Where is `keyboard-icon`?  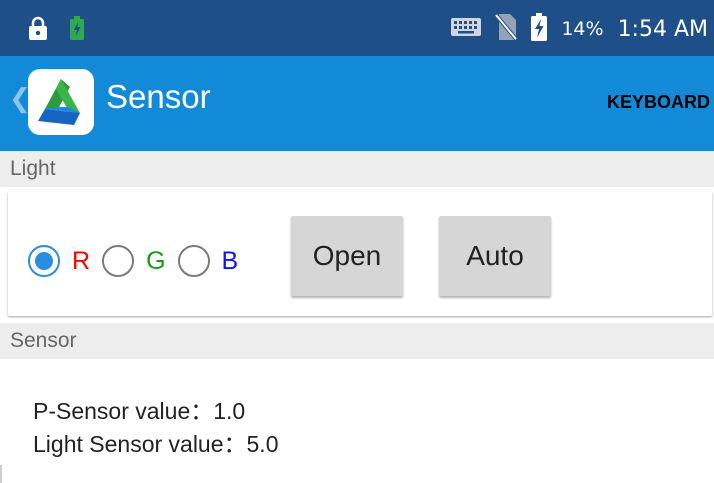
keyboard-icon is located at coordinates (466, 29).